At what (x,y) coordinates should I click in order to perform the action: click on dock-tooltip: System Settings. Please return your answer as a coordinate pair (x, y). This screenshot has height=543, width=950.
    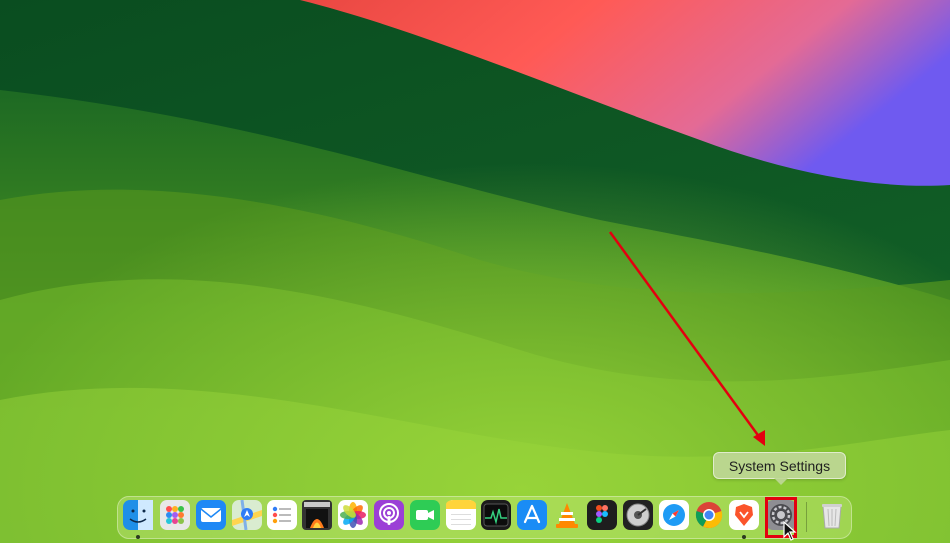
    Looking at the image, I should click on (779, 465).